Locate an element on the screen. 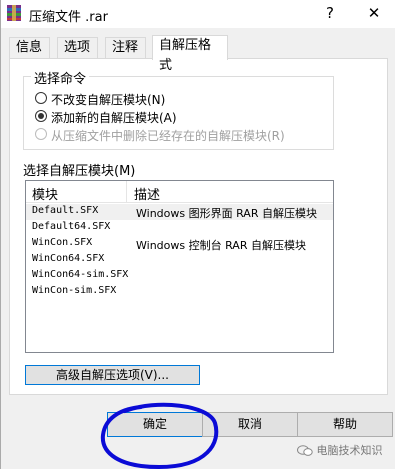 This screenshot has height=469, width=395. module-description: Windows 控制台 RAR 自解压模块 is located at coordinates (221, 245).